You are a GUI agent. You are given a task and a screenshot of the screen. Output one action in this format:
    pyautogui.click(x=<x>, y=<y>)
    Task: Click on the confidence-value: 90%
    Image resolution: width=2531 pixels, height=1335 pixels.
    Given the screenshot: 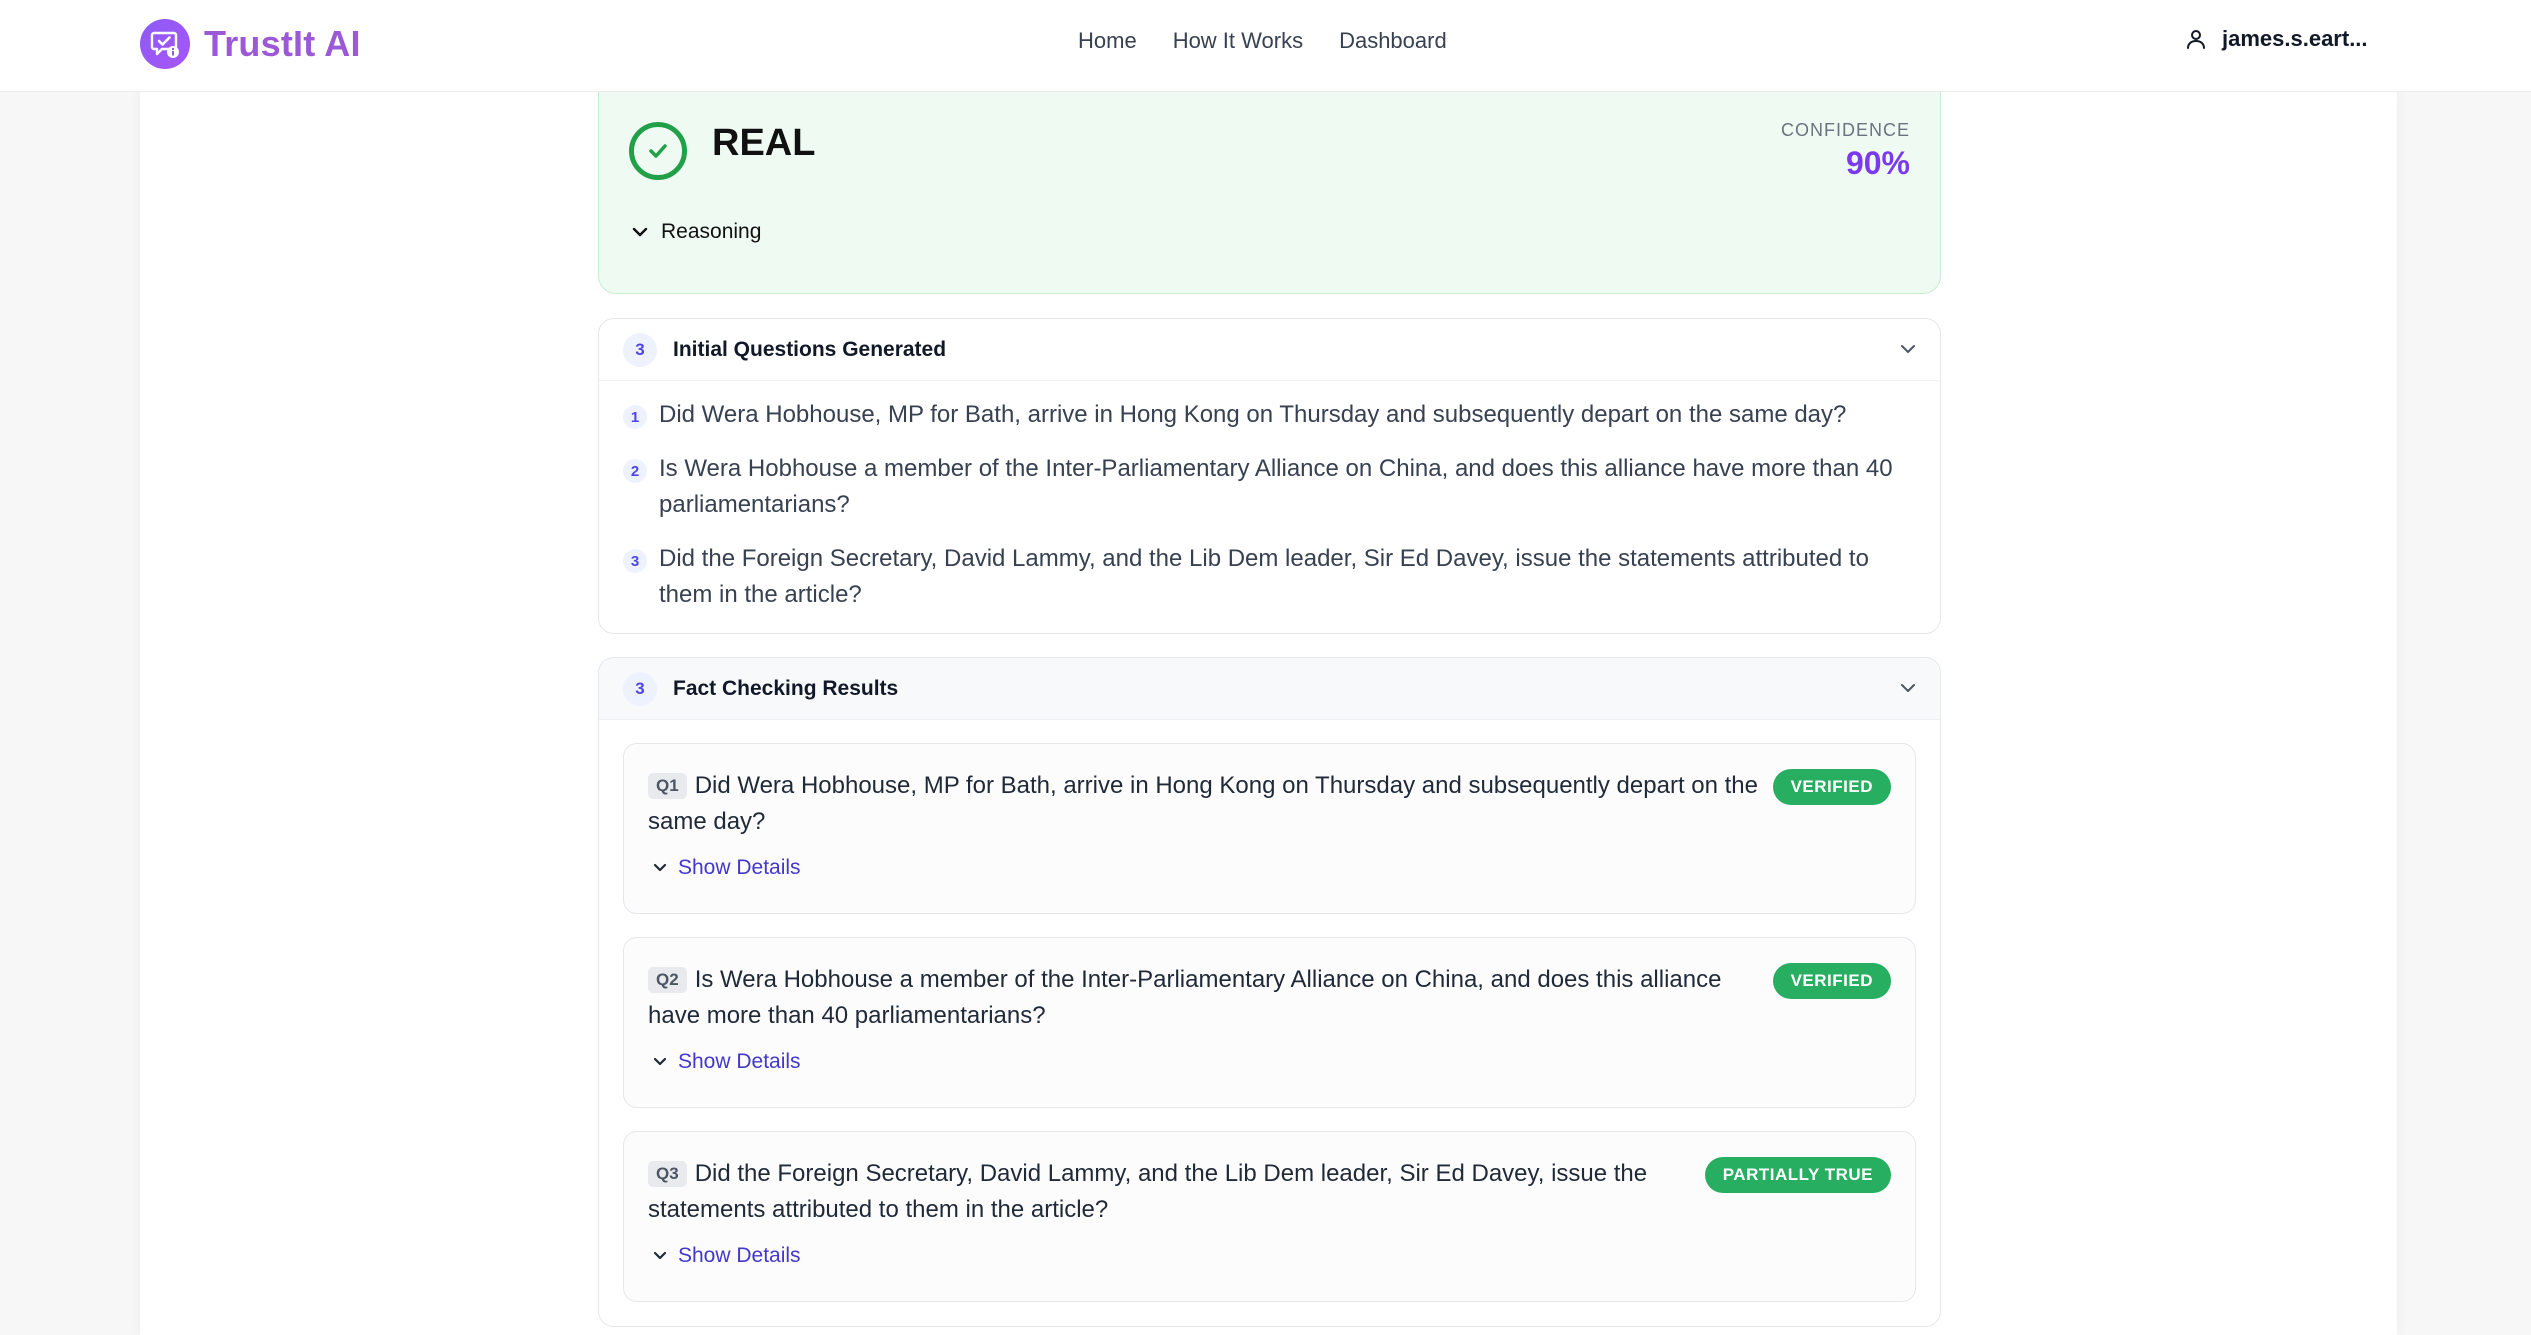 What is the action you would take?
    pyautogui.click(x=1877, y=163)
    